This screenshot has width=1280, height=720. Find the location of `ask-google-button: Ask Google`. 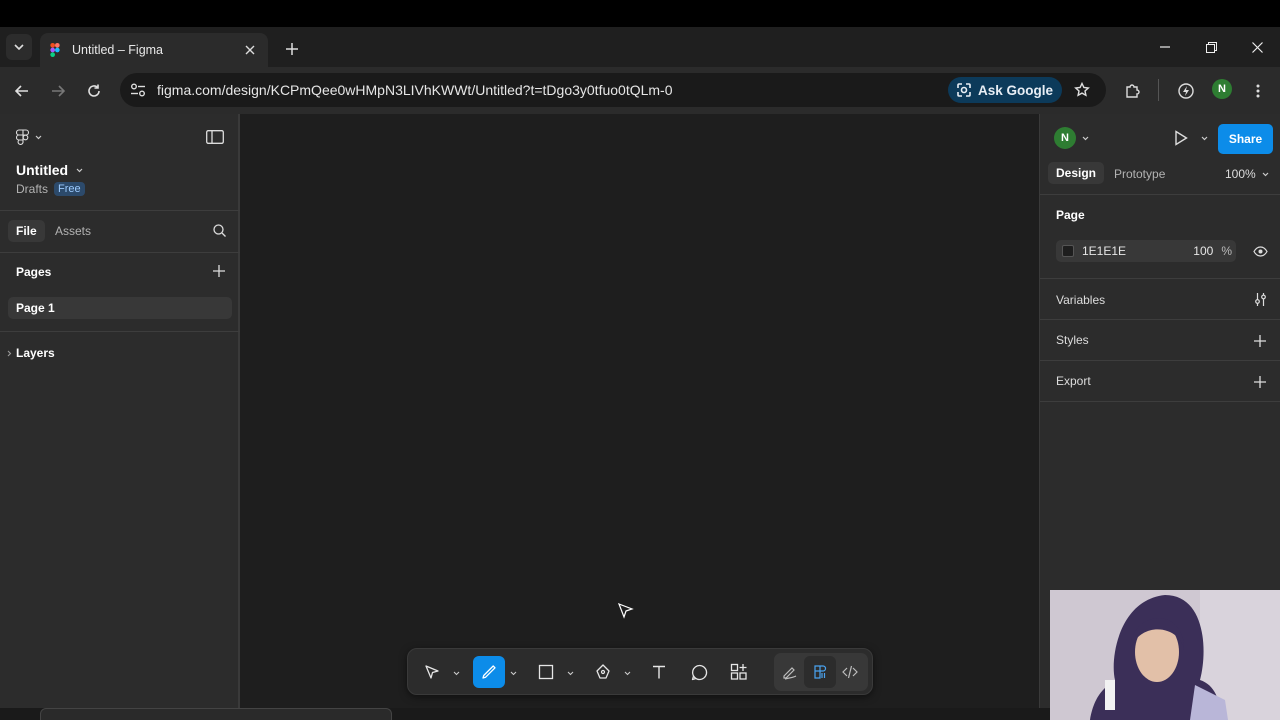

ask-google-button: Ask Google is located at coordinates (1004, 90).